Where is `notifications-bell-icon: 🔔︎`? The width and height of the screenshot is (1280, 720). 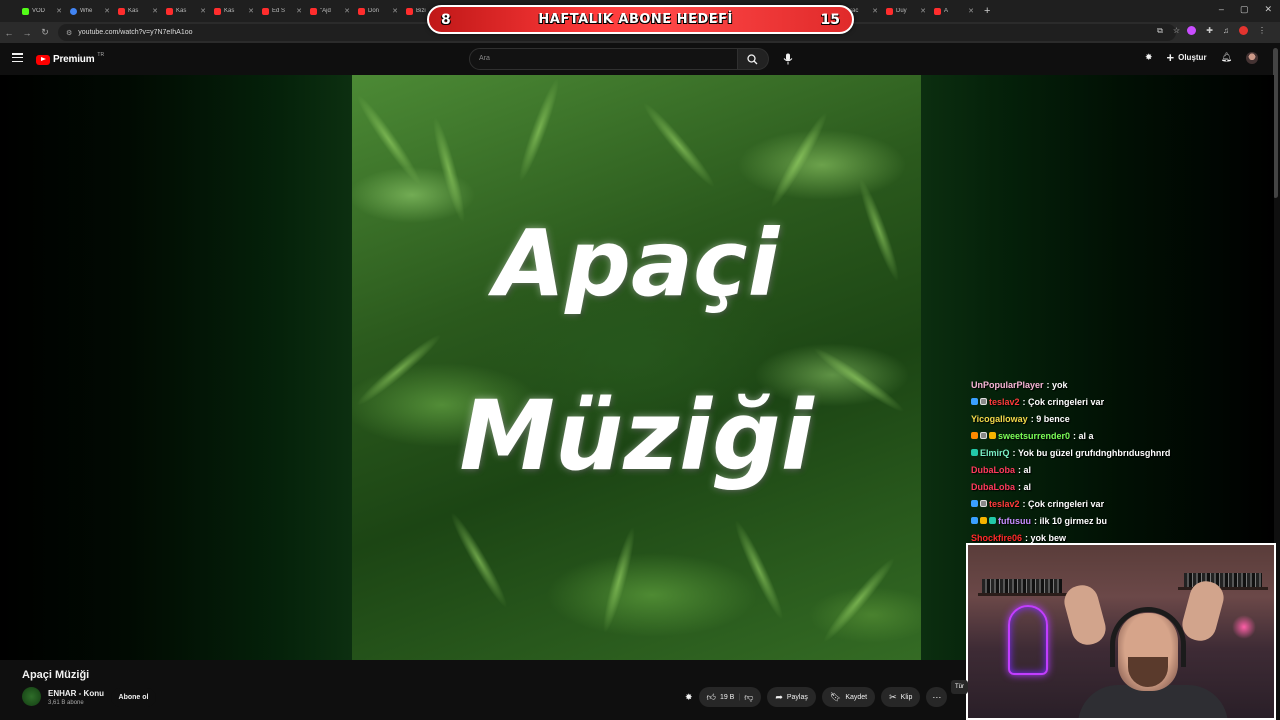
notifications-bell-icon: 🔔︎ is located at coordinates (1226, 57).